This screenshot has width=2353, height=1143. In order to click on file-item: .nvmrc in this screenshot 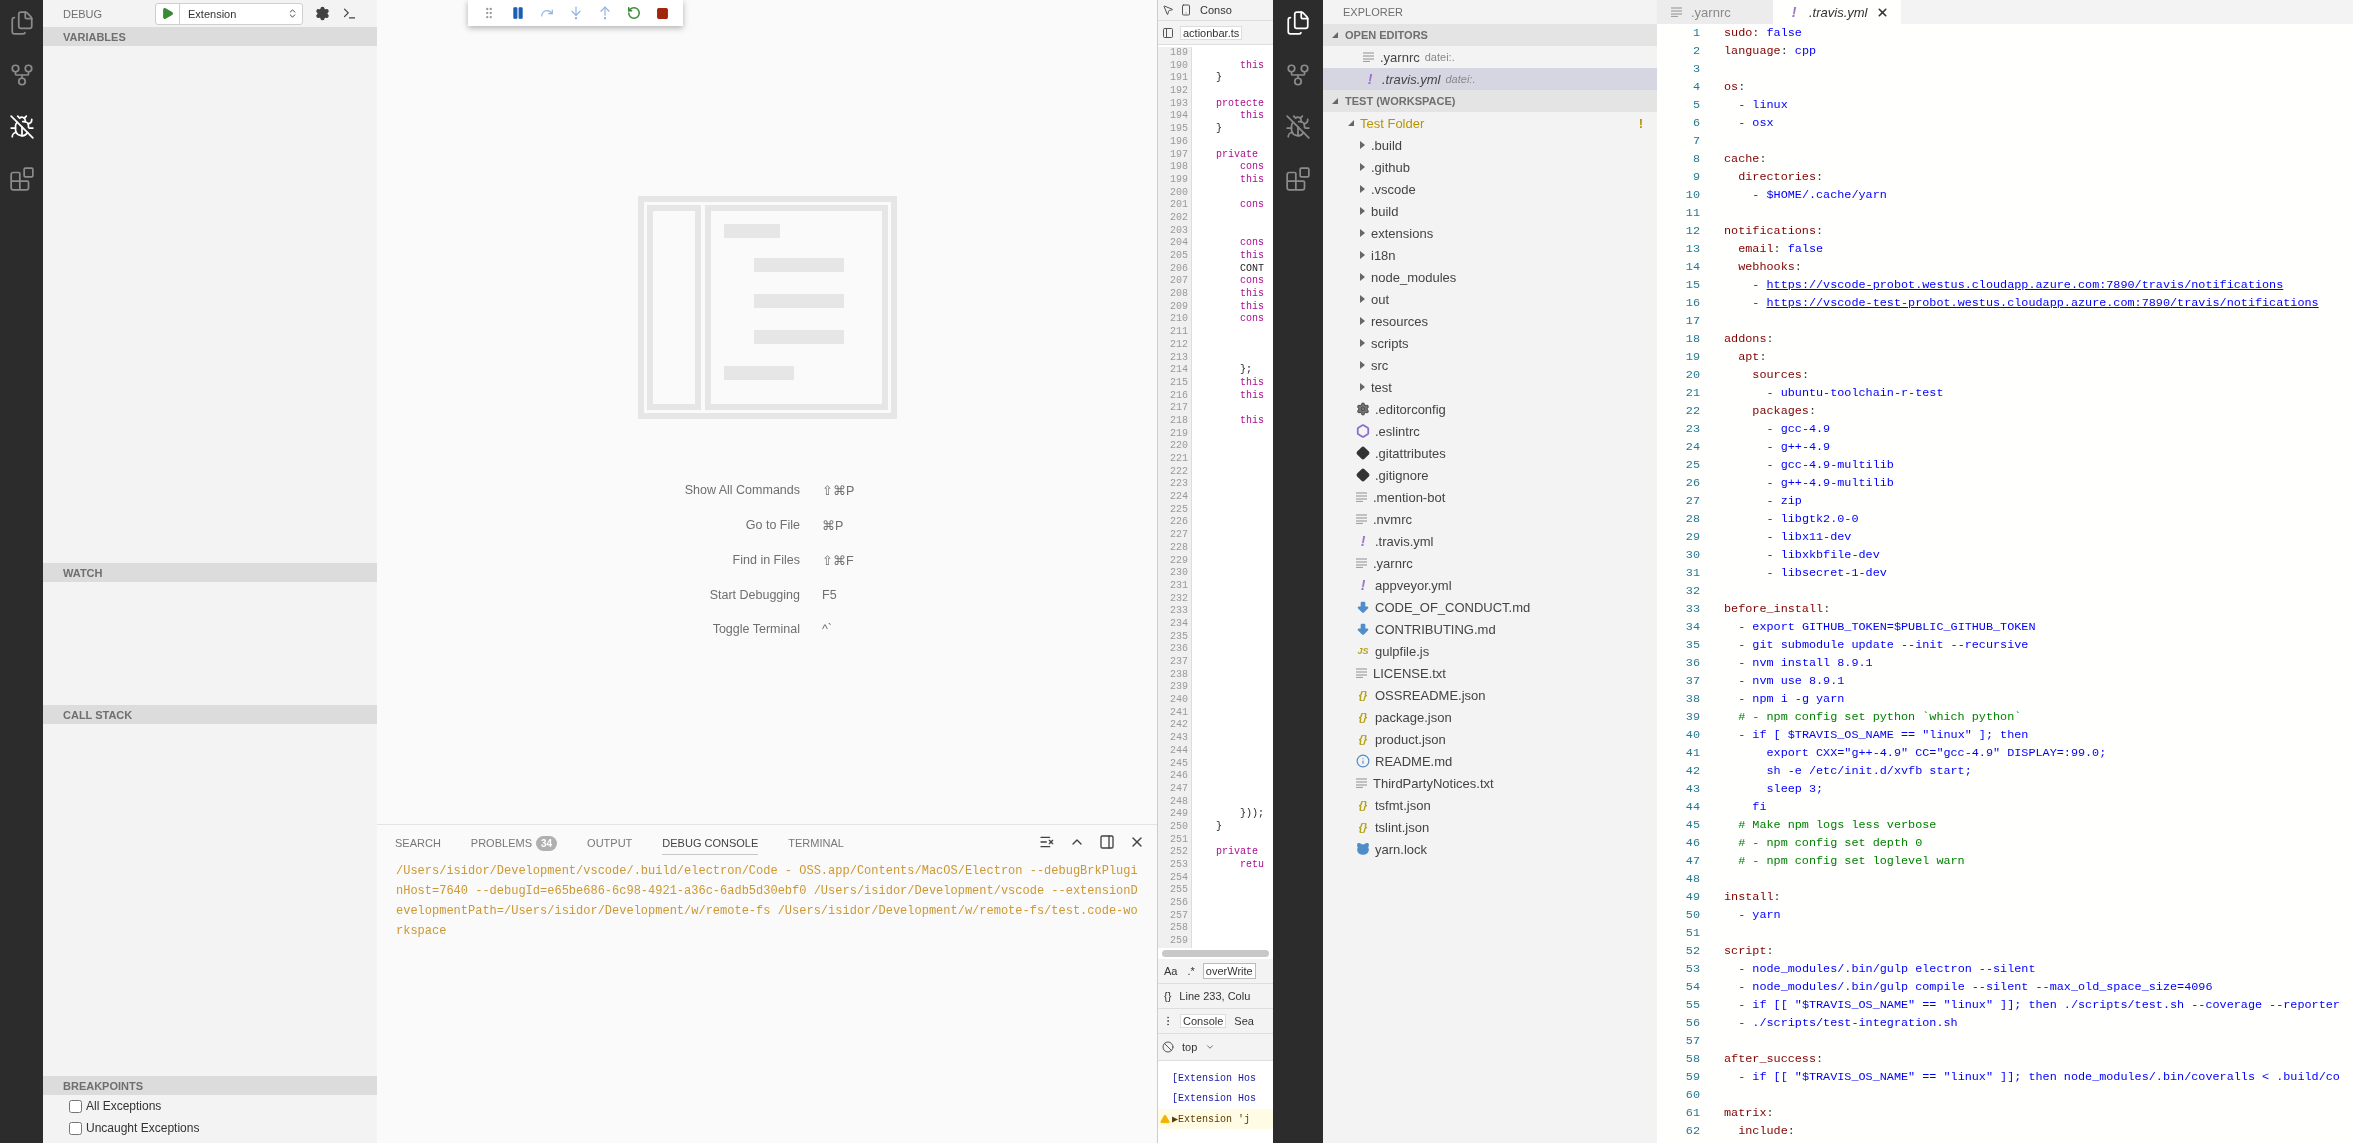, I will do `click(1490, 519)`.